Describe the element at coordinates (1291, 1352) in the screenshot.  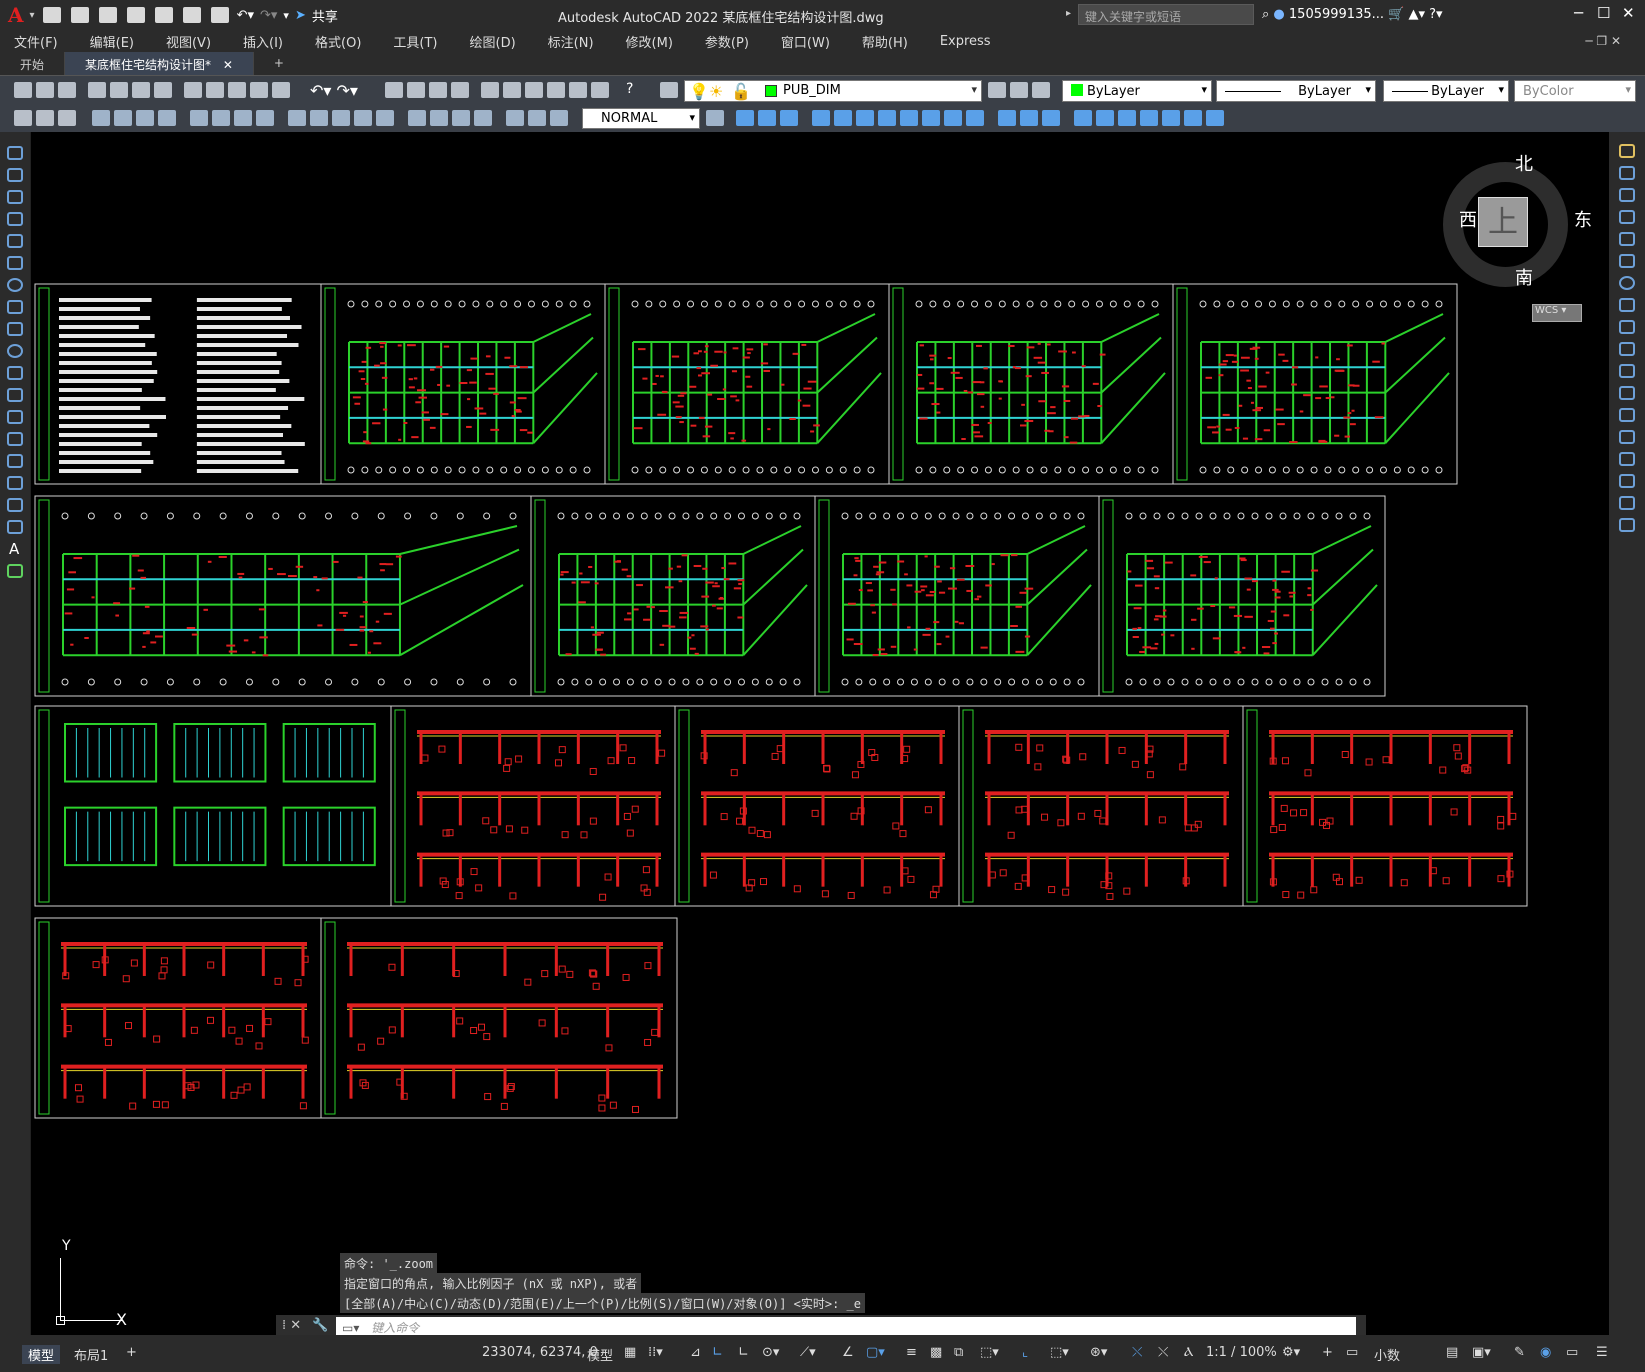
I see `workspace-icon: ⚙▾` at that location.